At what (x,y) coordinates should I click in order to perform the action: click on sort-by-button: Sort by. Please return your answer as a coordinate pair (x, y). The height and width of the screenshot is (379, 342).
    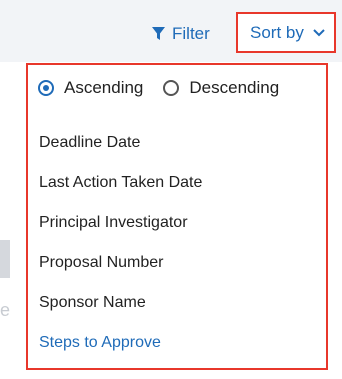
    Looking at the image, I should click on (286, 32).